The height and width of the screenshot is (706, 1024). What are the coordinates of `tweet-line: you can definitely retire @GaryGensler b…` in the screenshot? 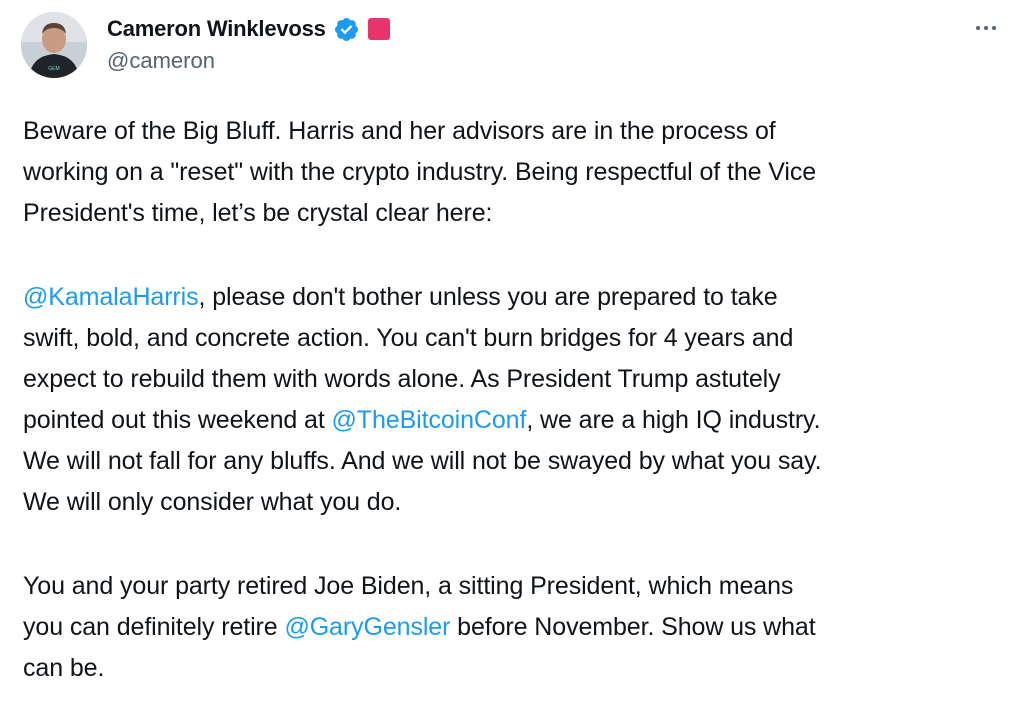 It's located at (518, 627).